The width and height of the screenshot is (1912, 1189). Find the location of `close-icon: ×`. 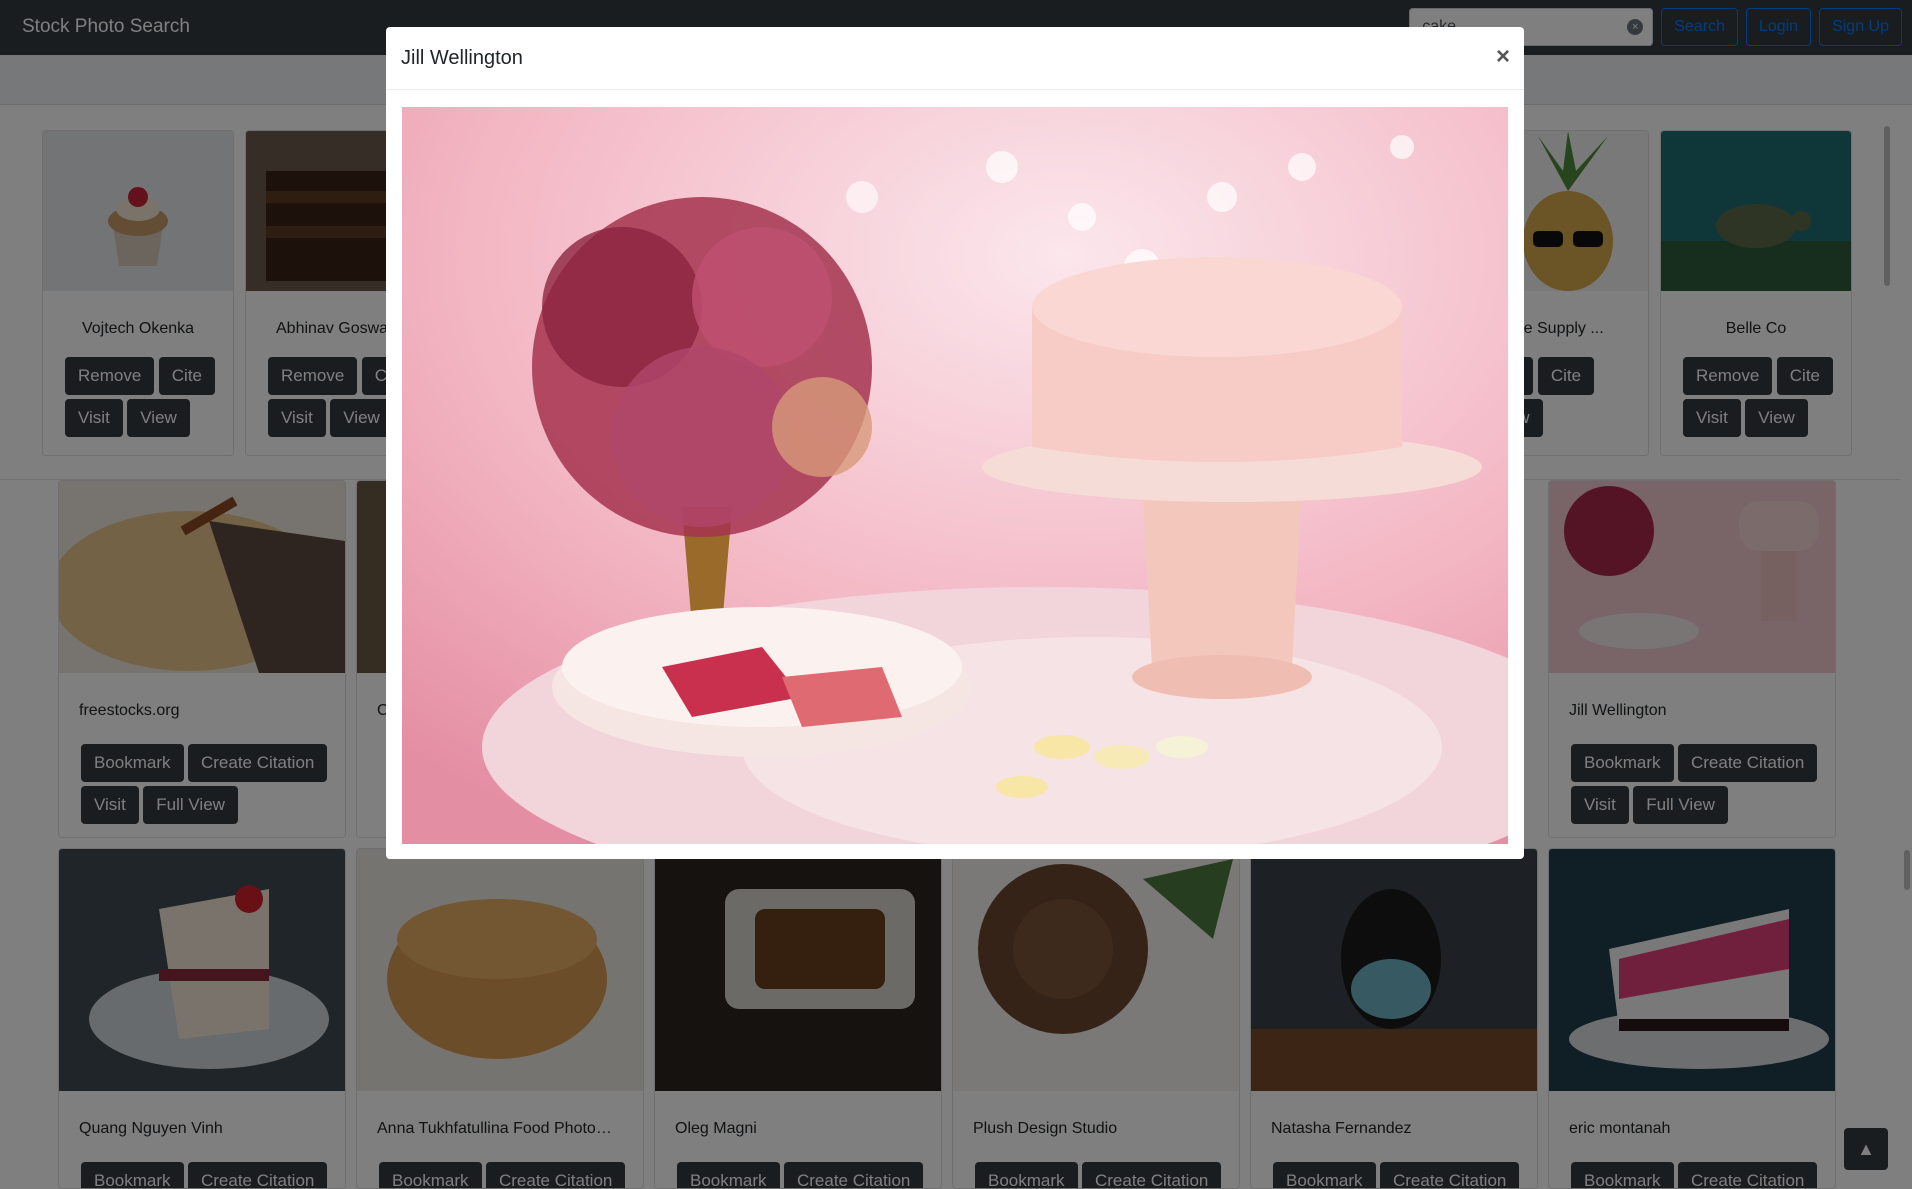

close-icon: × is located at coordinates (1503, 57).